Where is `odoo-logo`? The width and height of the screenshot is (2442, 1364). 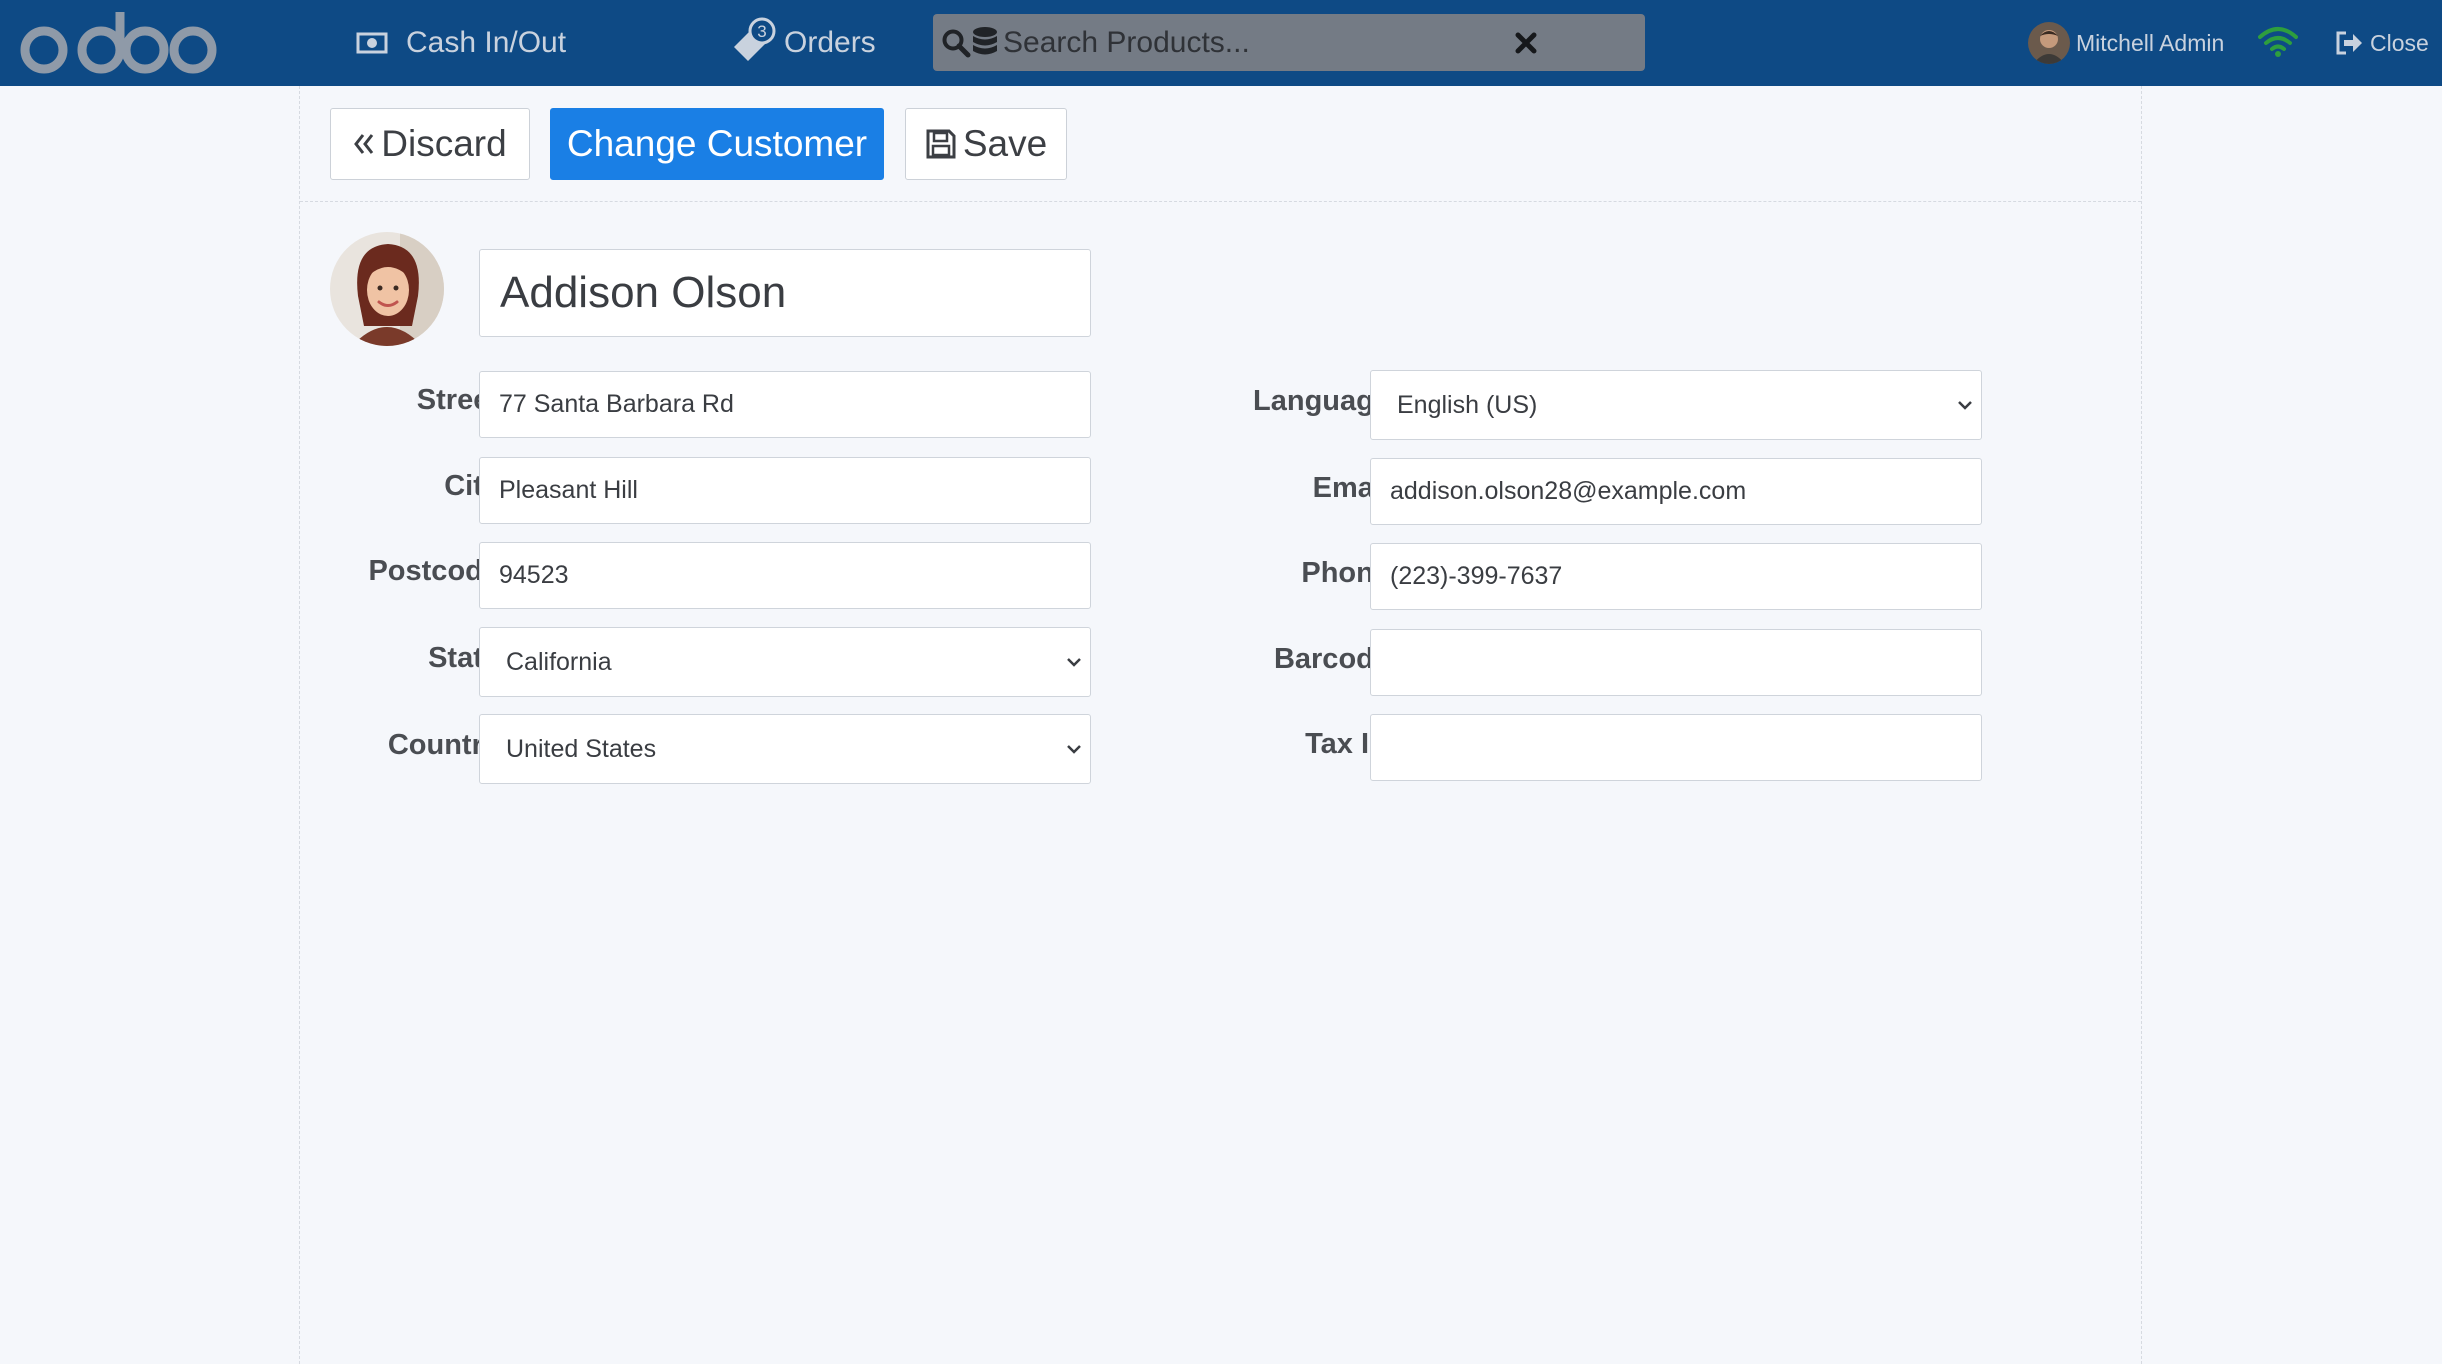 odoo-logo is located at coordinates (118, 43).